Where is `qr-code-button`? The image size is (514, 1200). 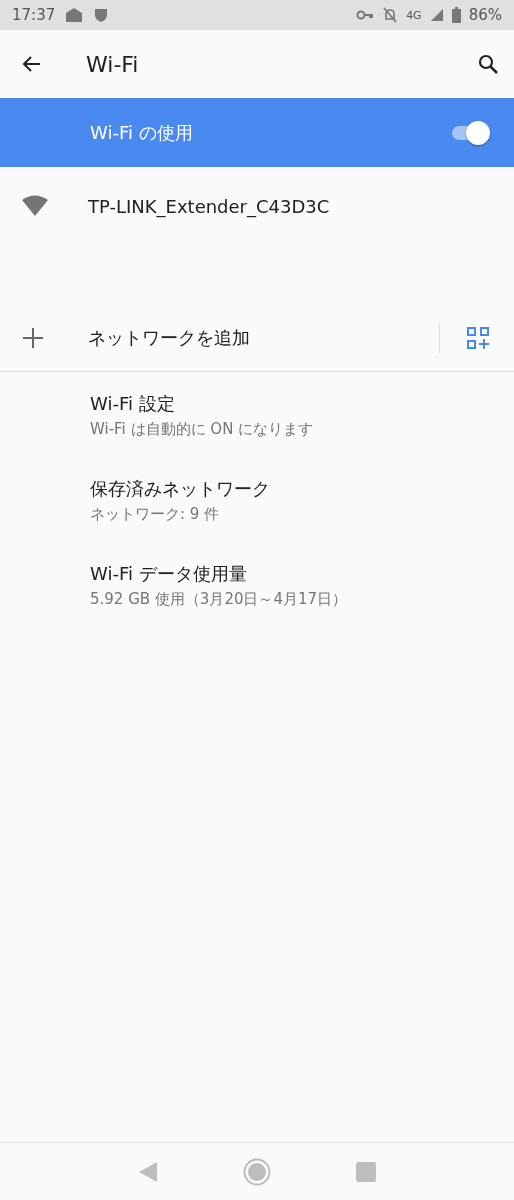
qr-code-button is located at coordinates (478, 338).